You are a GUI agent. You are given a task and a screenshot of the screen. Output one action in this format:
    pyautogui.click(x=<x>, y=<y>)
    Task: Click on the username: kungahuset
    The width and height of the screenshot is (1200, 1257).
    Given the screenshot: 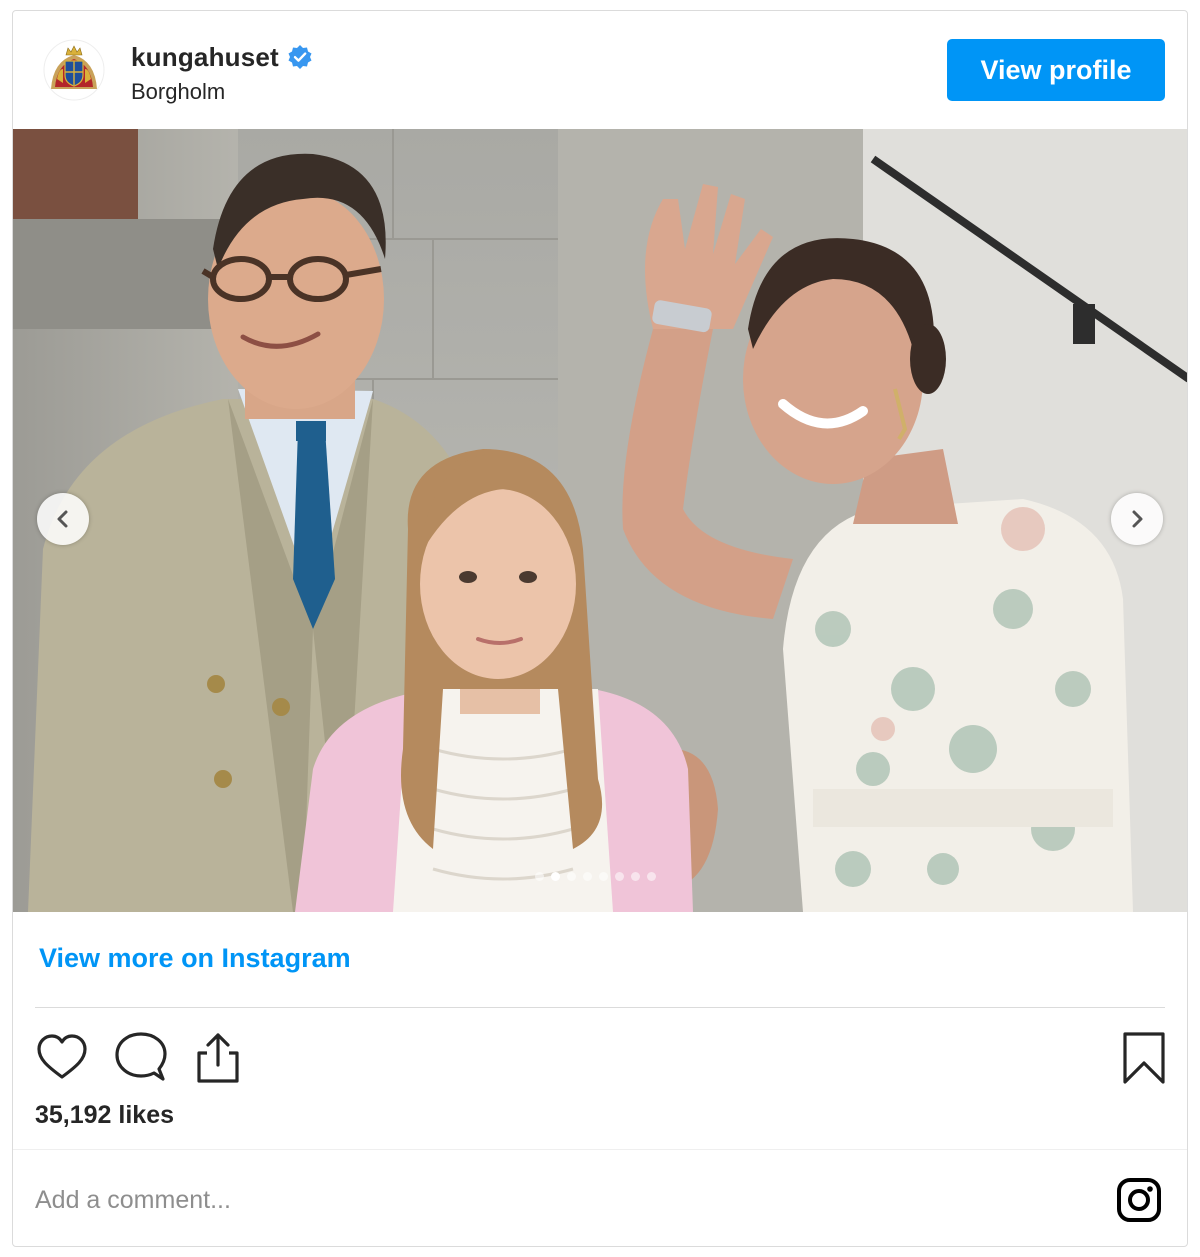 What is the action you would take?
    pyautogui.click(x=205, y=57)
    